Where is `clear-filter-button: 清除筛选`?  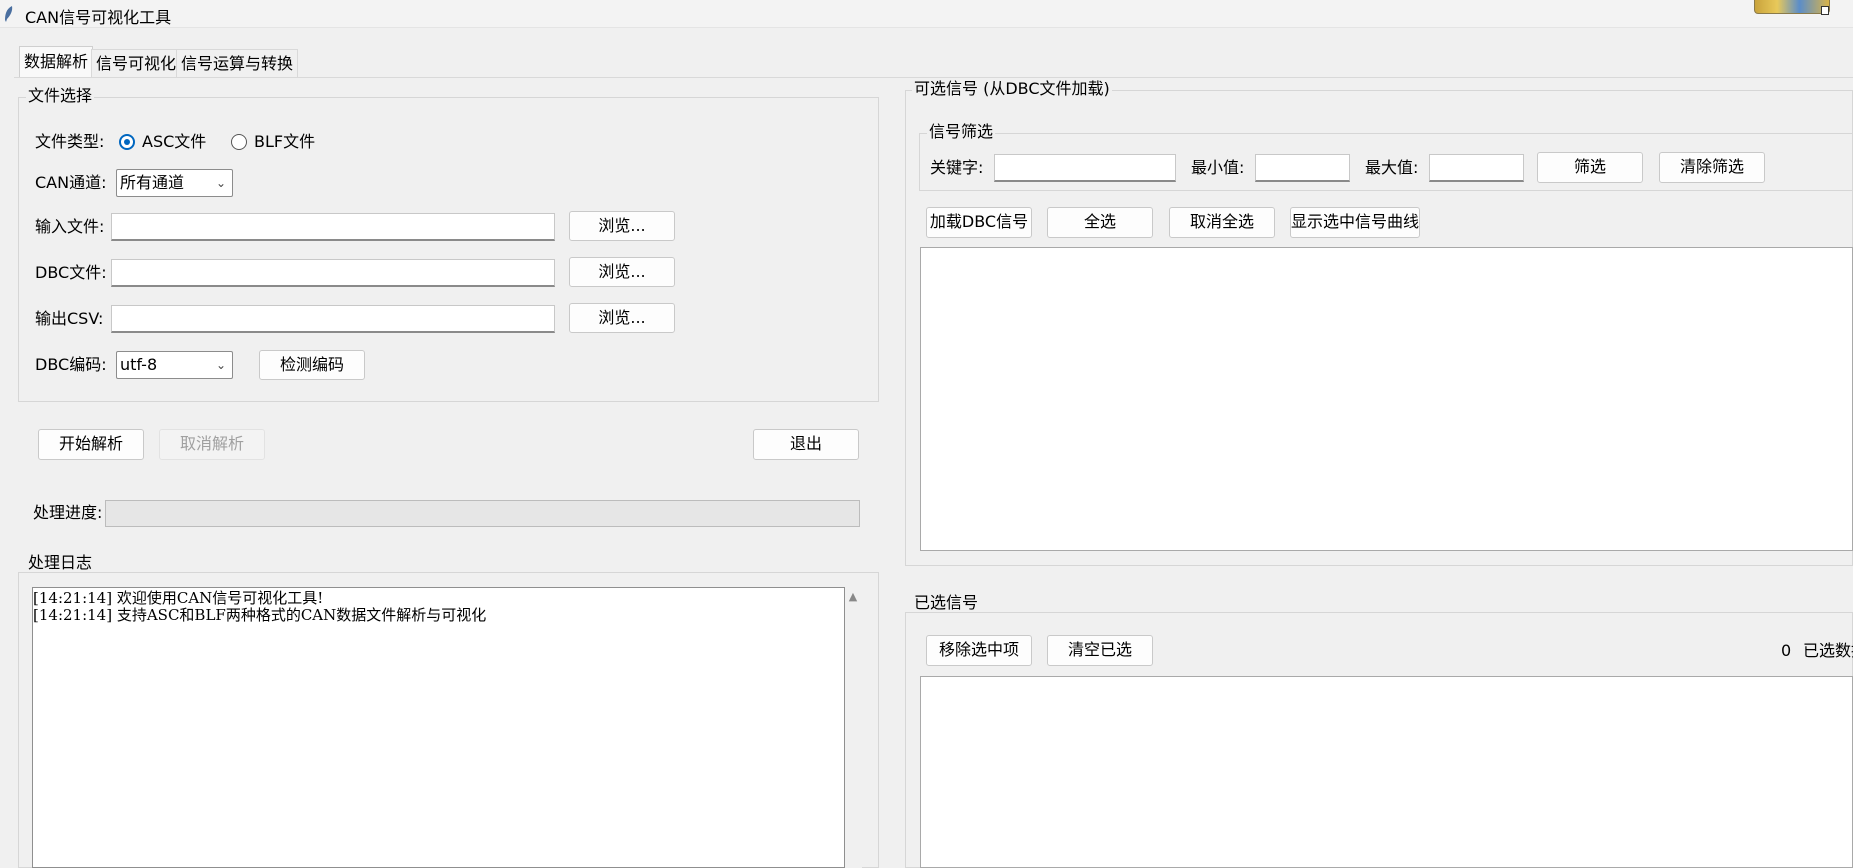 clear-filter-button: 清除筛选 is located at coordinates (1712, 167).